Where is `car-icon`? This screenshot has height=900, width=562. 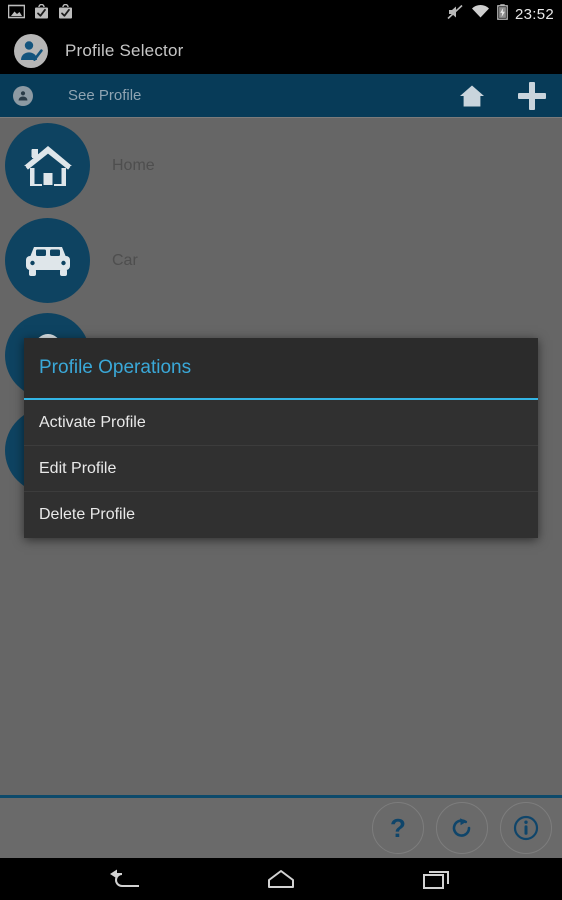
car-icon is located at coordinates (47, 261).